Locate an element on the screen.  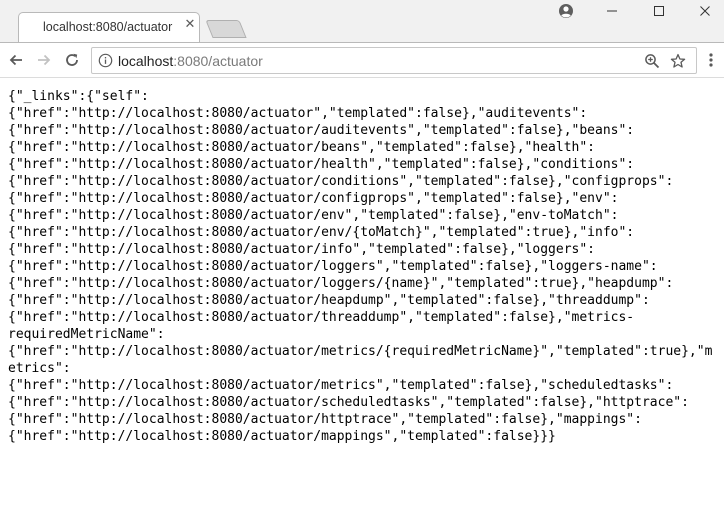
browser-toolbar: localhost:8080/actuator is located at coordinates (362, 60).